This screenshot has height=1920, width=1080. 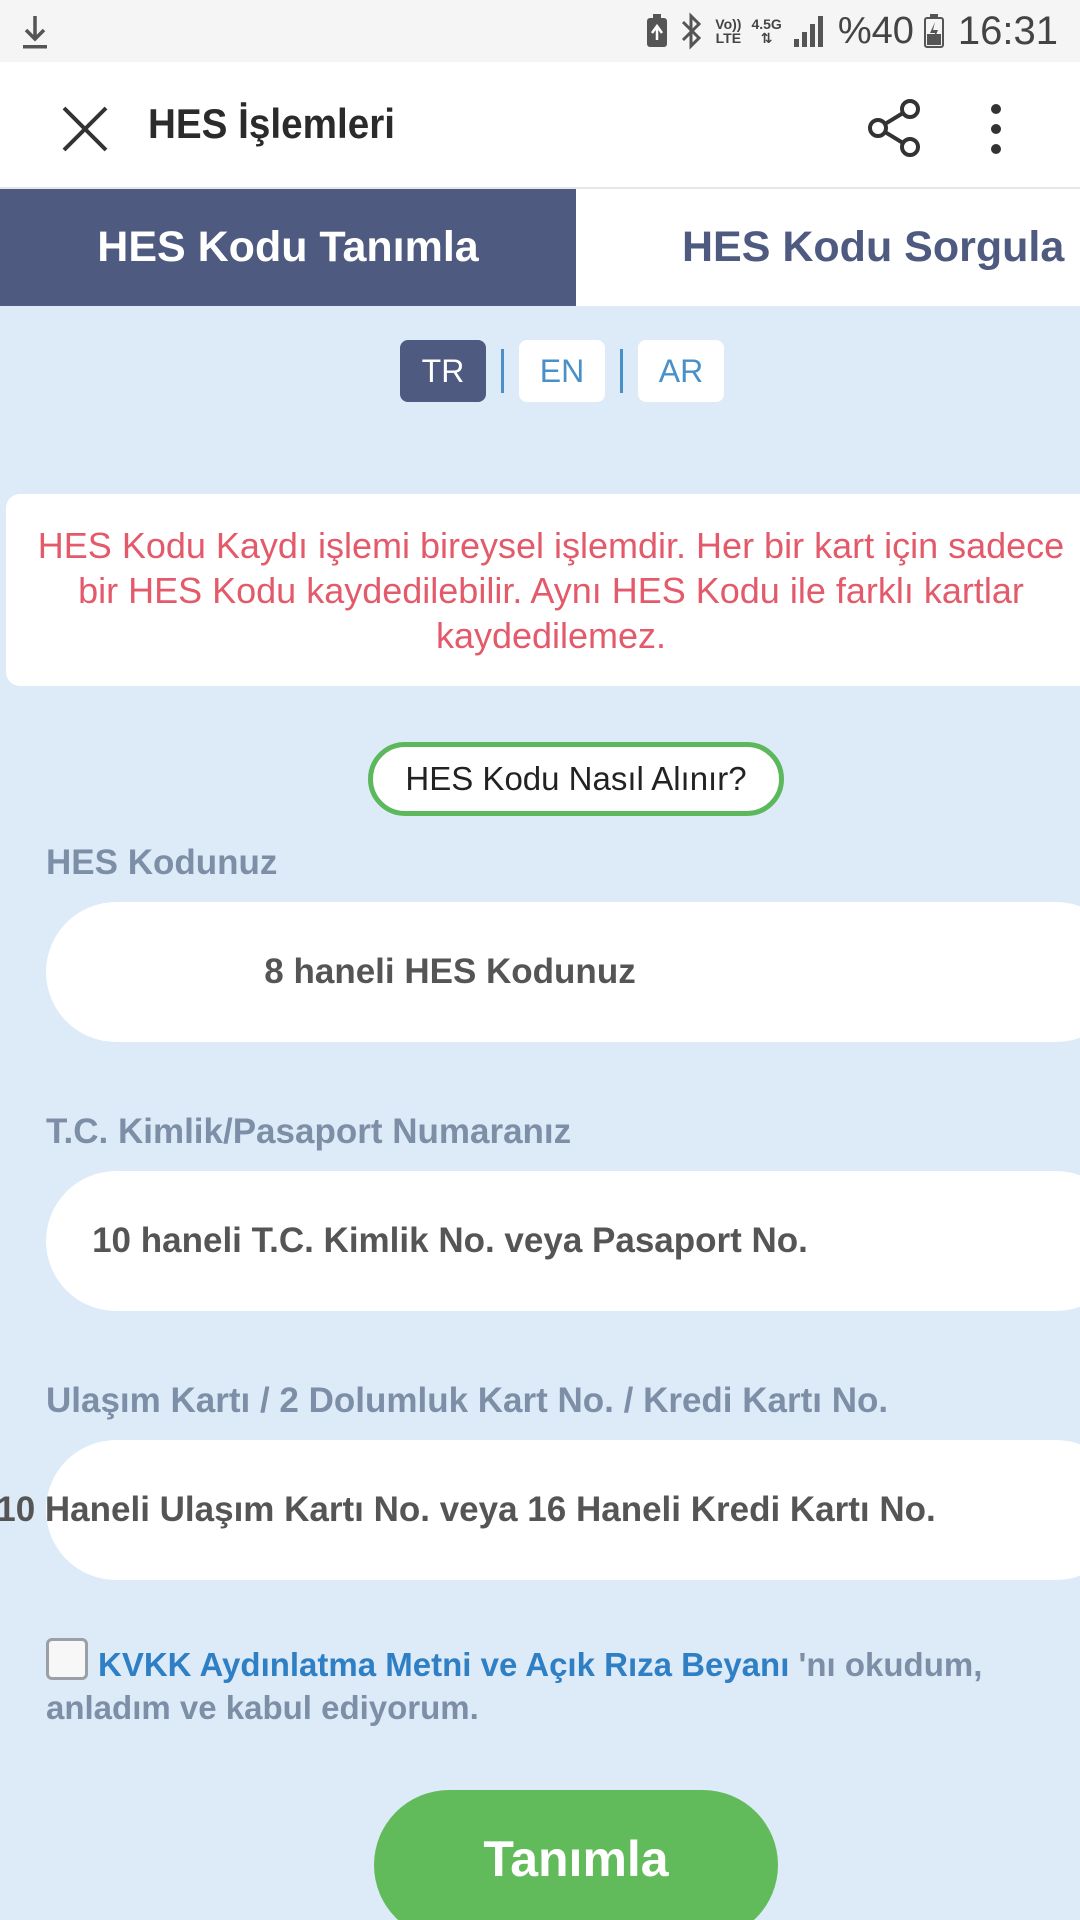 I want to click on status-bar: Vo)) LTE 4.5G ⇅ %40 16:31, so click(x=540, y=31).